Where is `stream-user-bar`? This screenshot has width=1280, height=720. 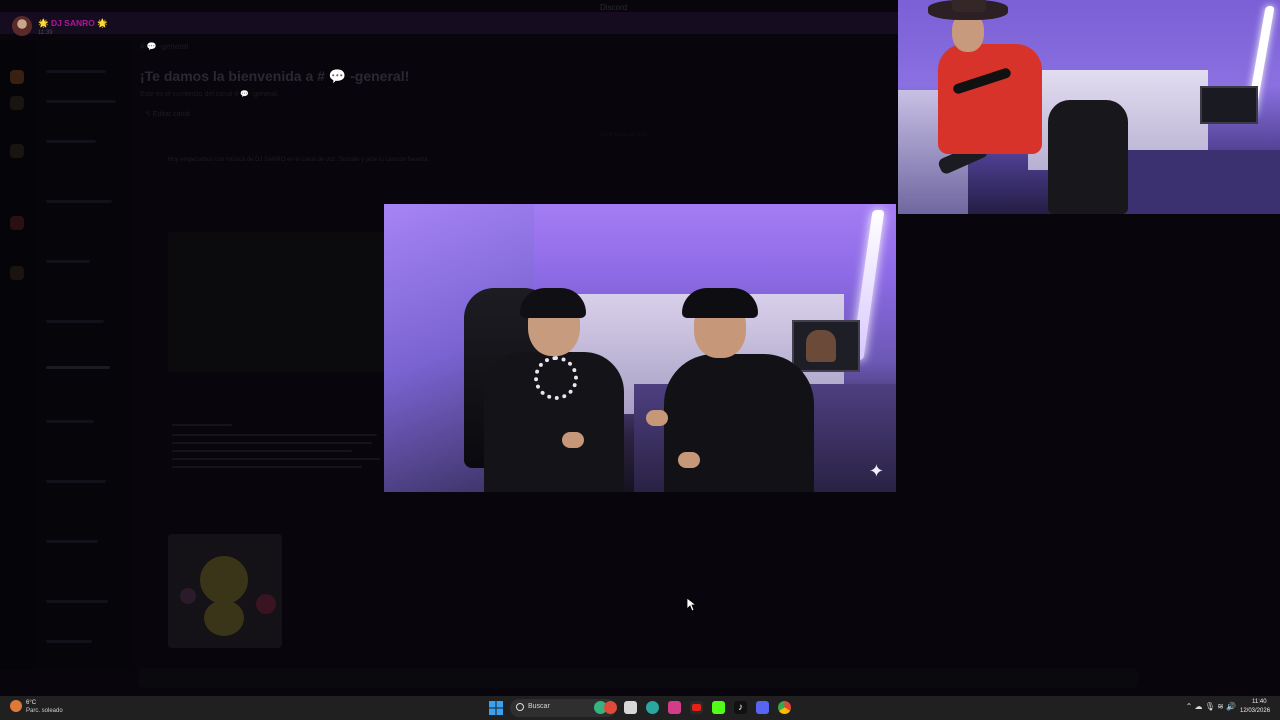 stream-user-bar is located at coordinates (449, 23).